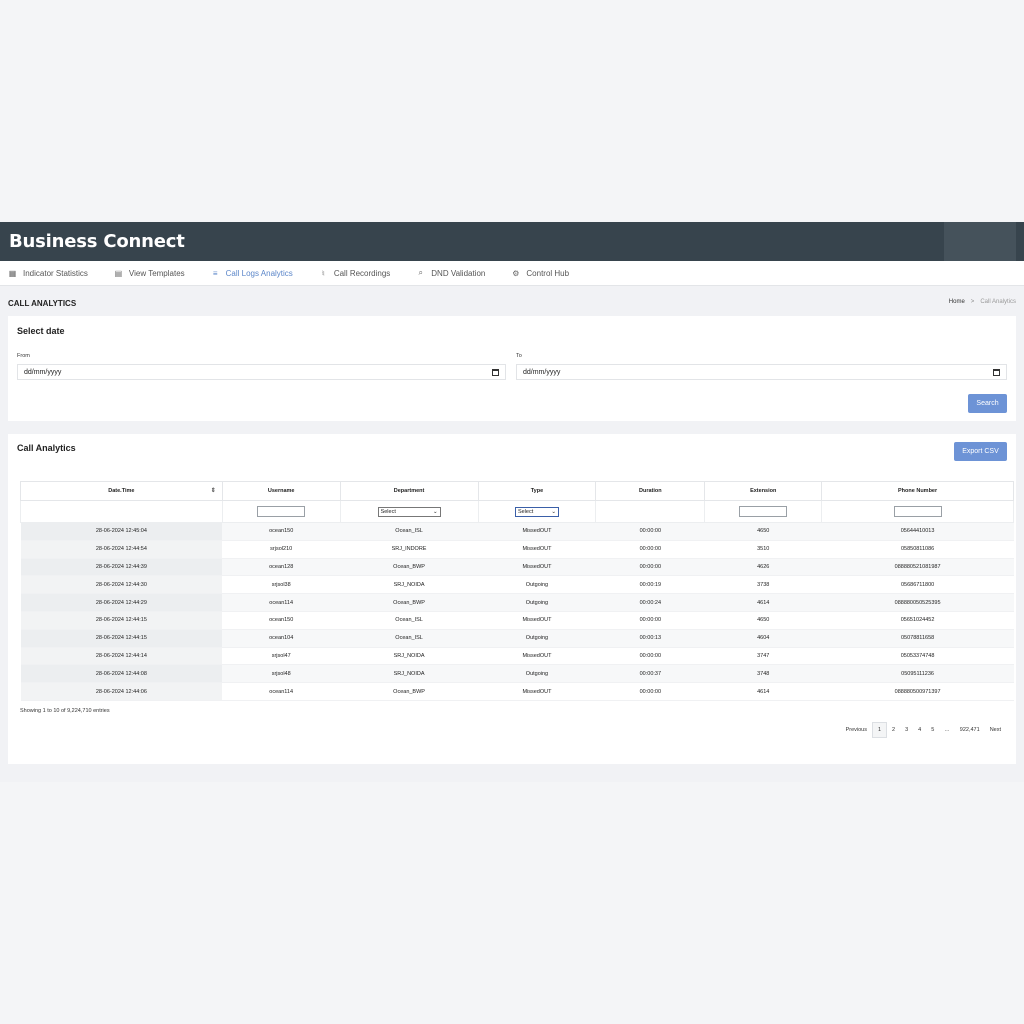 The image size is (1024, 1024). What do you see at coordinates (55, 273) in the screenshot?
I see `nav-item-label: Indicator Statistics` at bounding box center [55, 273].